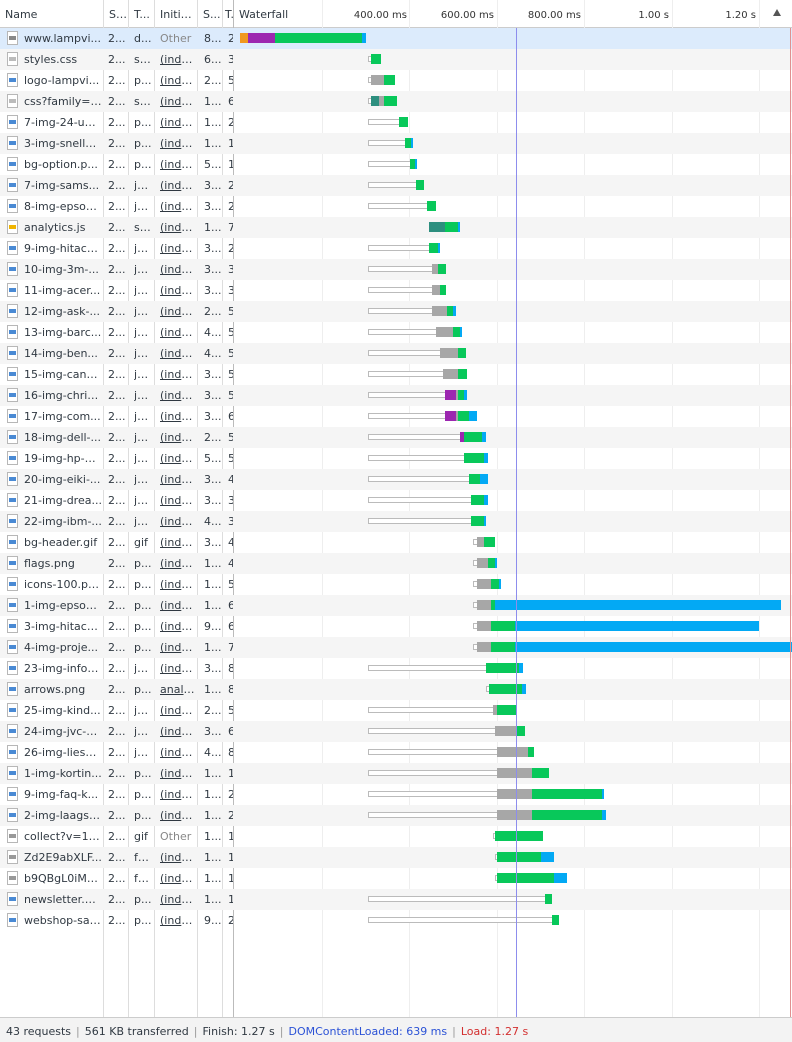 The image size is (792, 1042). Describe the element at coordinates (396, 185) in the screenshot. I see `table-row: 7-img-sams... 2... jp... (inde... 3... 2` at that location.